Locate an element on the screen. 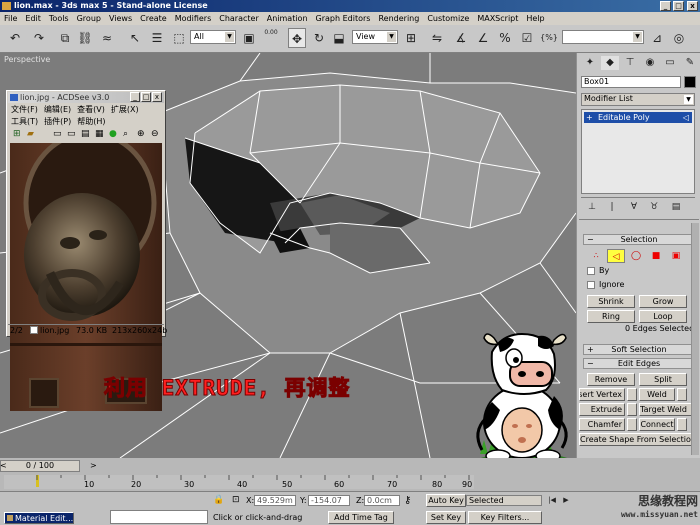 The width and height of the screenshot is (700, 525). select-window-icon: ▣ is located at coordinates (249, 38).